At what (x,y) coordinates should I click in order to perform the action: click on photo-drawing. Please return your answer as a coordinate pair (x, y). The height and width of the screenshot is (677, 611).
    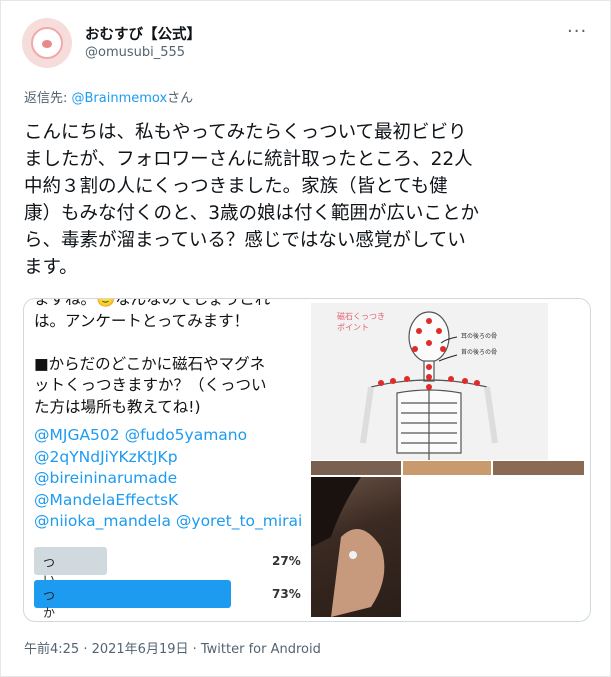
    Looking at the image, I should click on (348, 547).